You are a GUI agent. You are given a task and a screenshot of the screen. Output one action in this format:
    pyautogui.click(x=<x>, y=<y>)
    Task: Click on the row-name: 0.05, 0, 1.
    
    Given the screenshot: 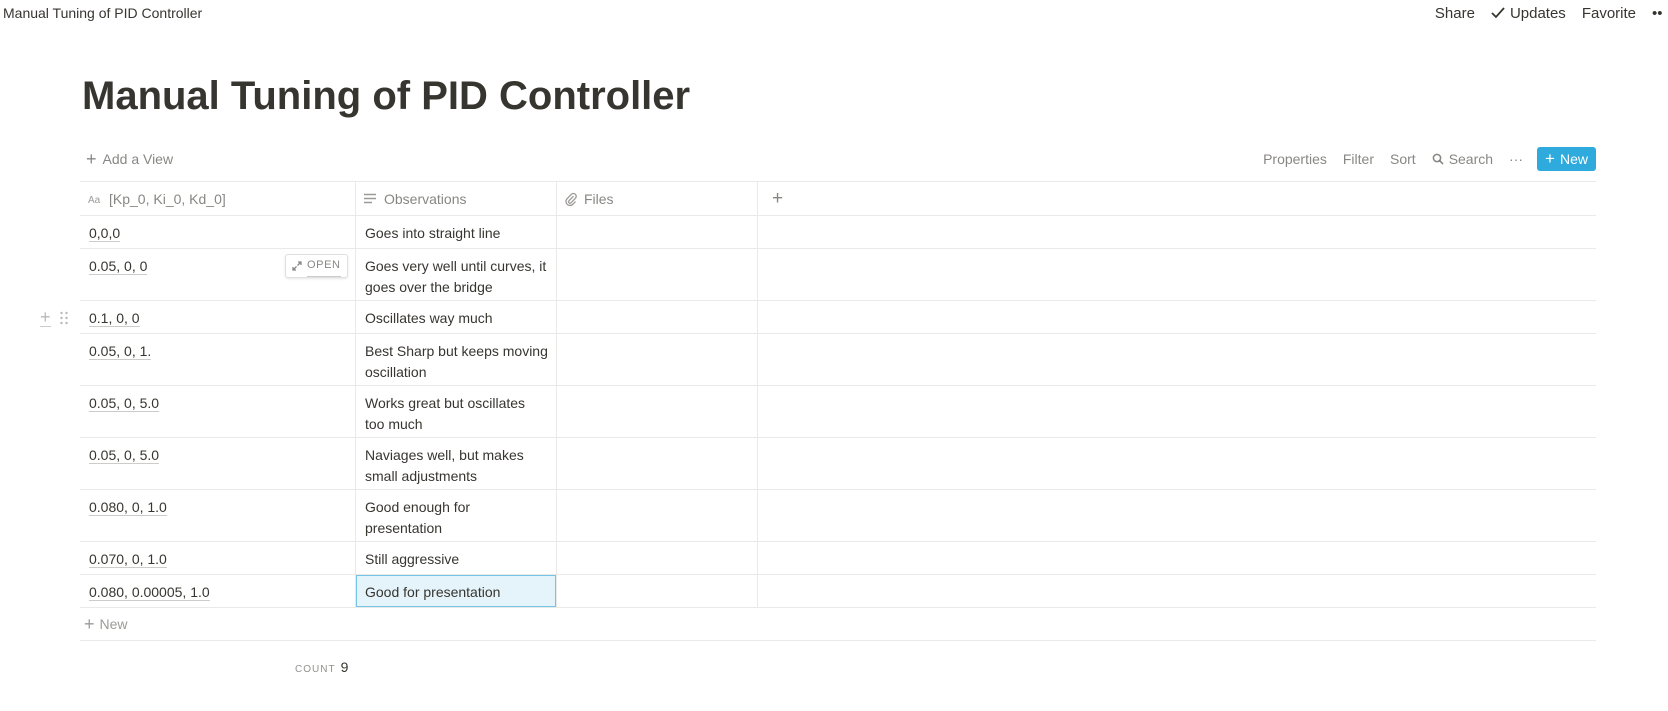 What is the action you would take?
    pyautogui.click(x=120, y=351)
    